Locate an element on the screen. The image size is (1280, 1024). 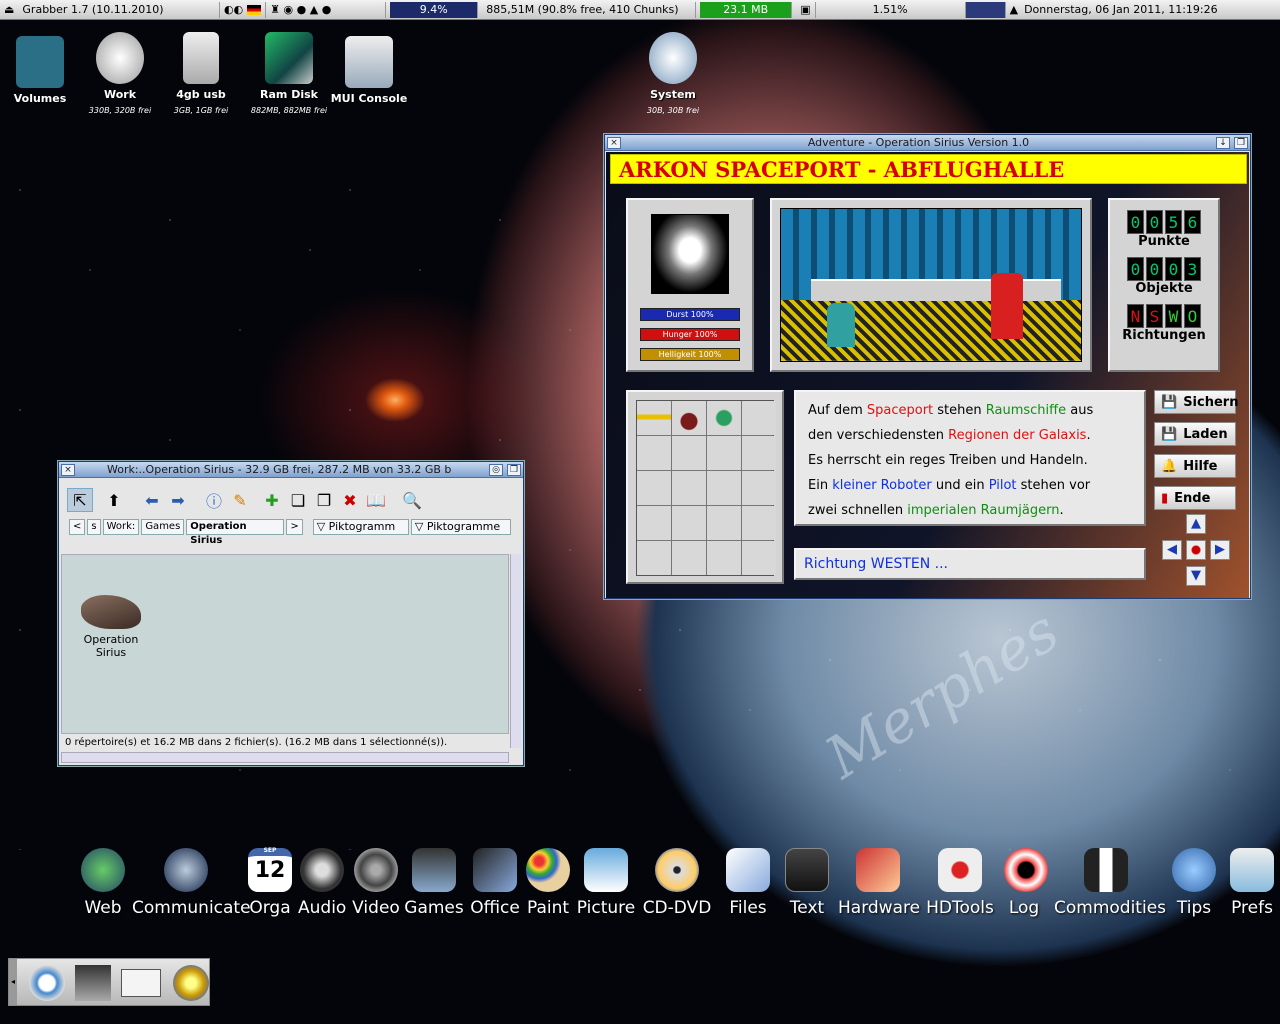
dock-item-paint: Paint is located at coordinates (548, 883).